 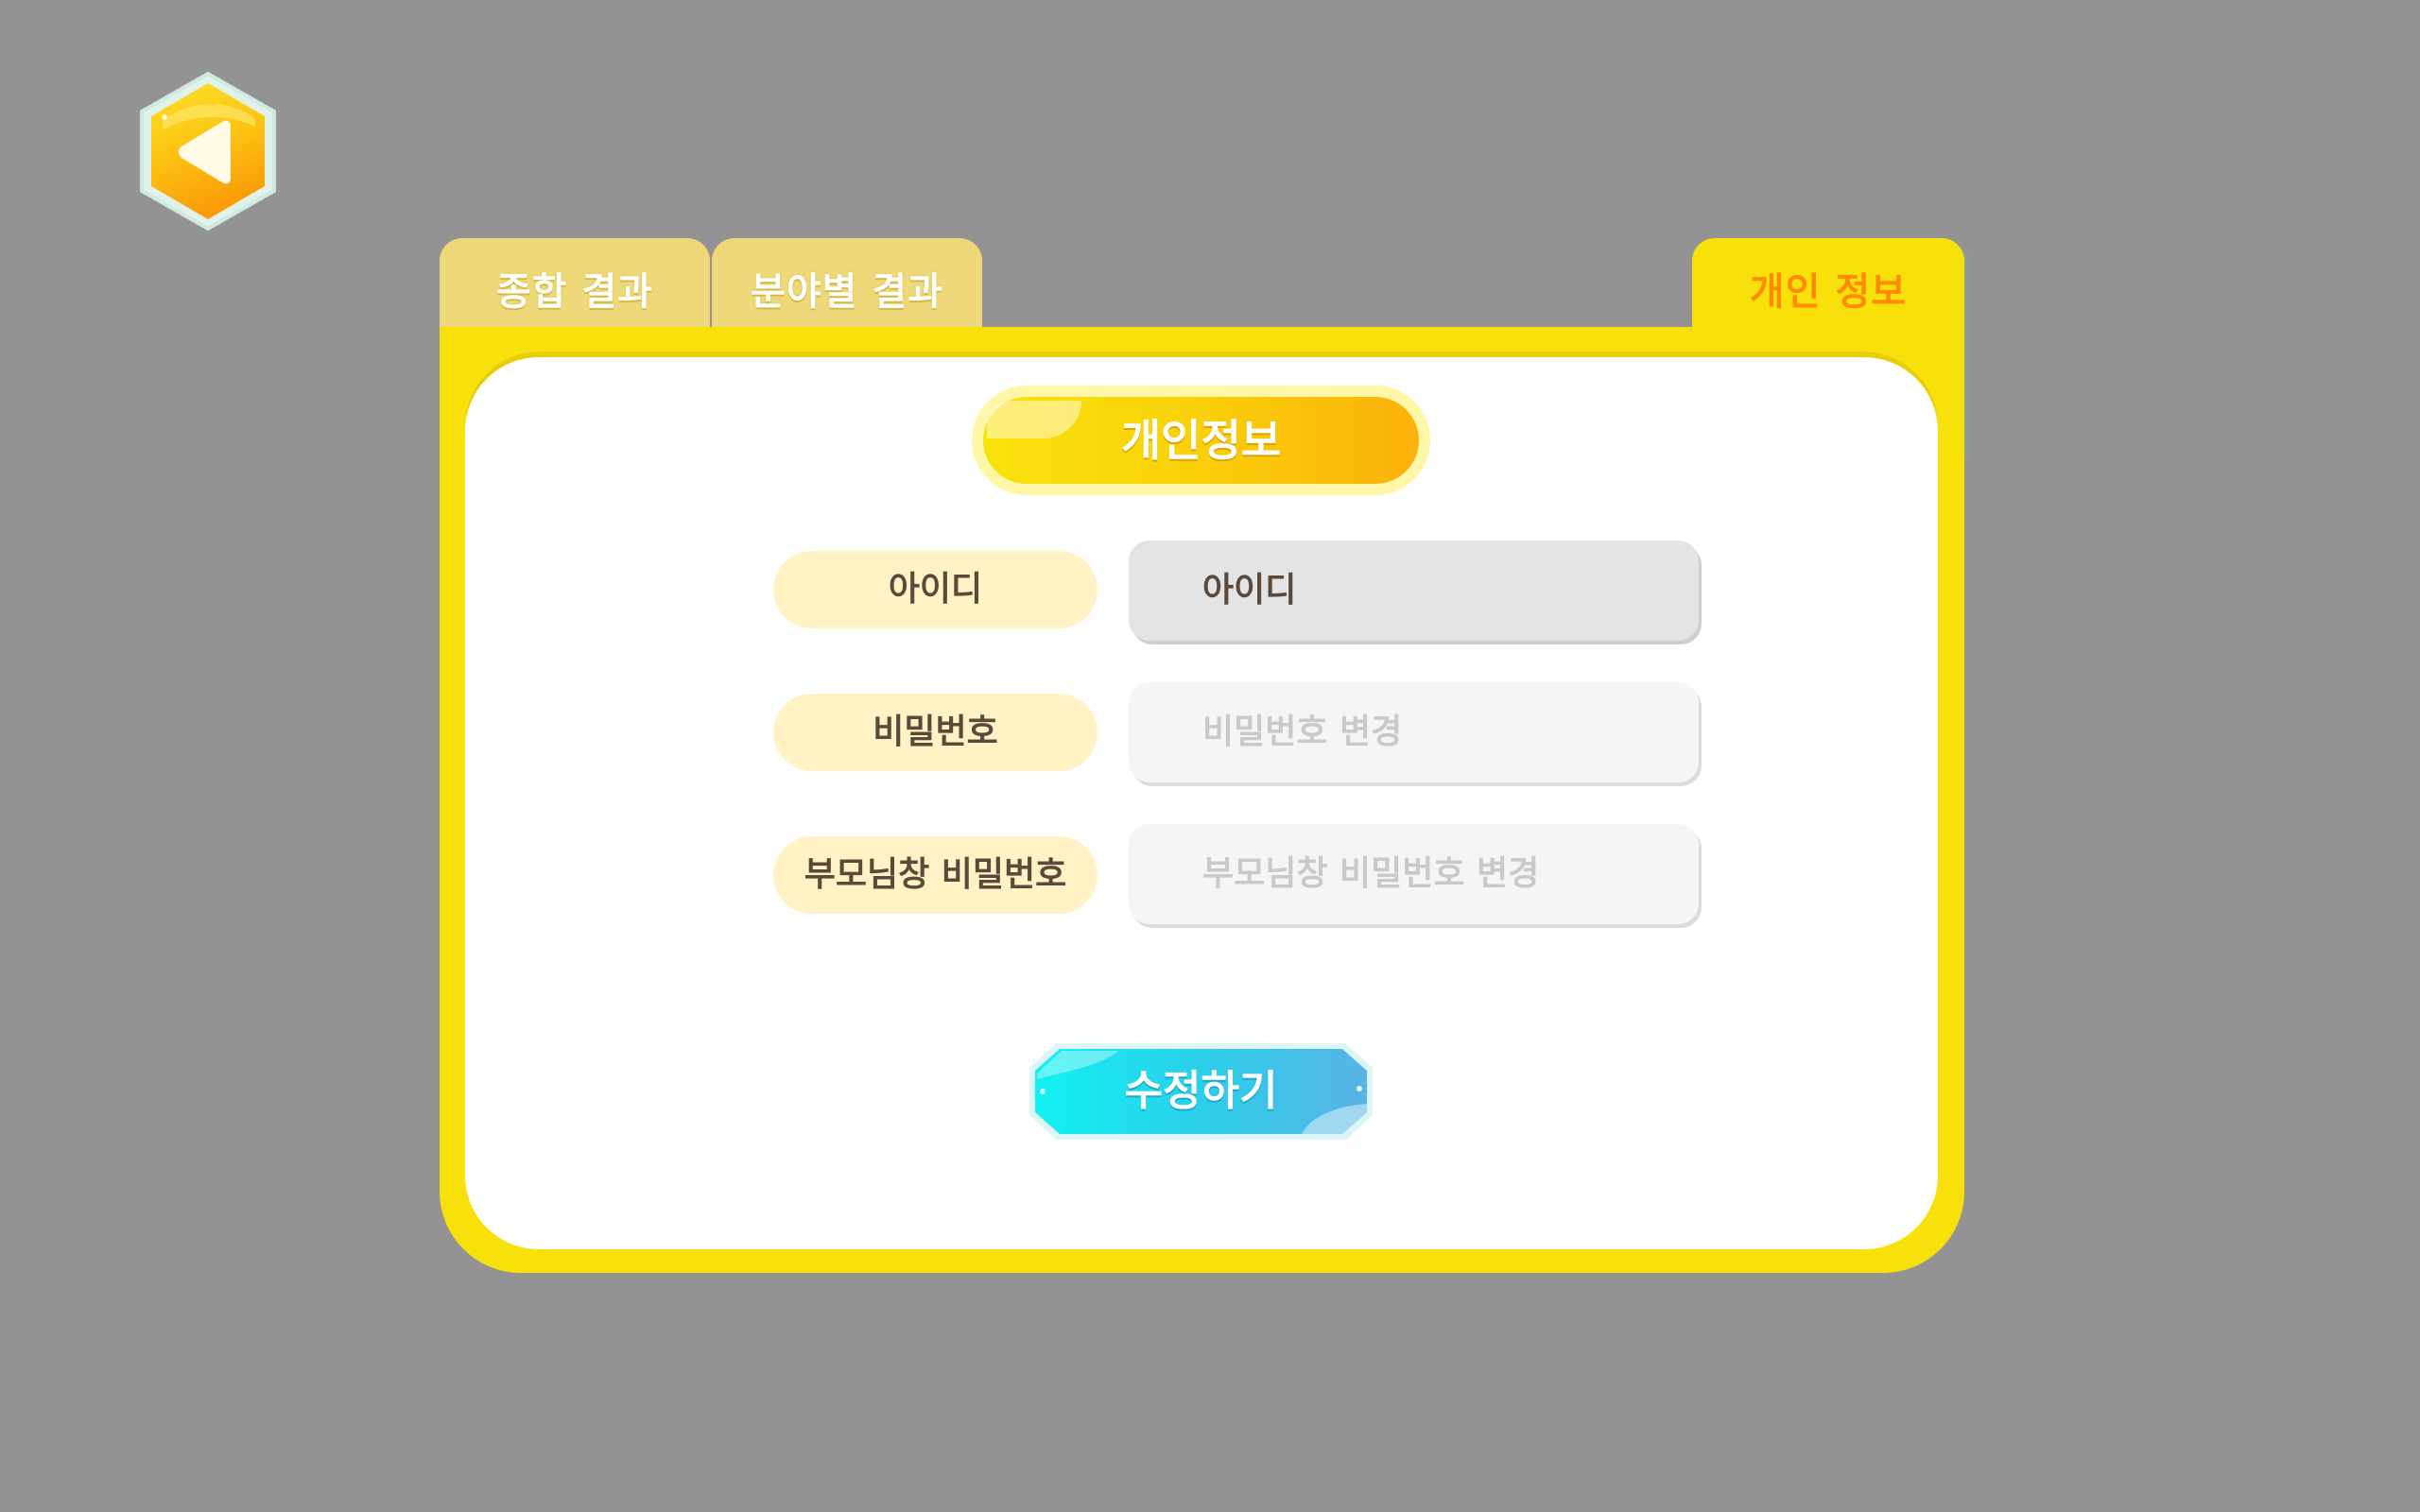 What do you see at coordinates (1414, 591) in the screenshot?
I see `id-field: 아이디` at bounding box center [1414, 591].